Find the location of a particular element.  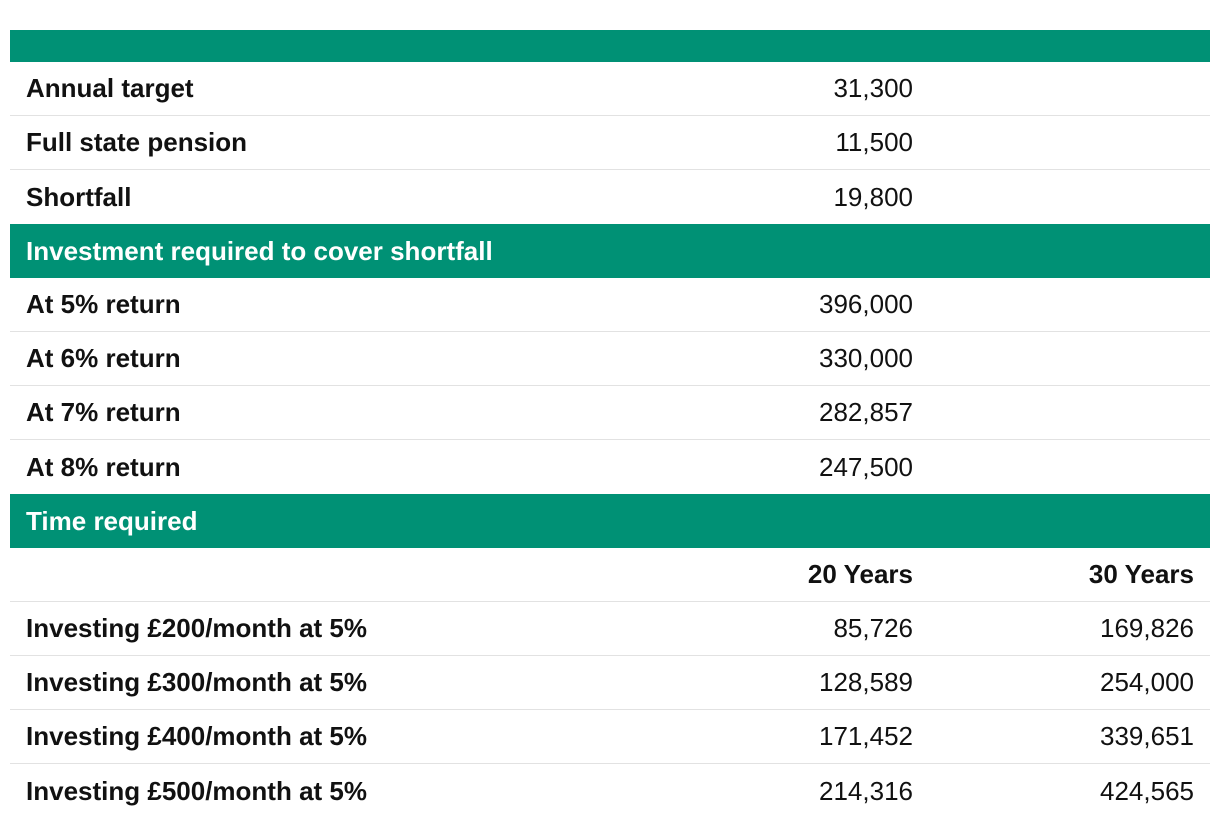

column-header-30-years: 30 Years is located at coordinates (1141, 574).